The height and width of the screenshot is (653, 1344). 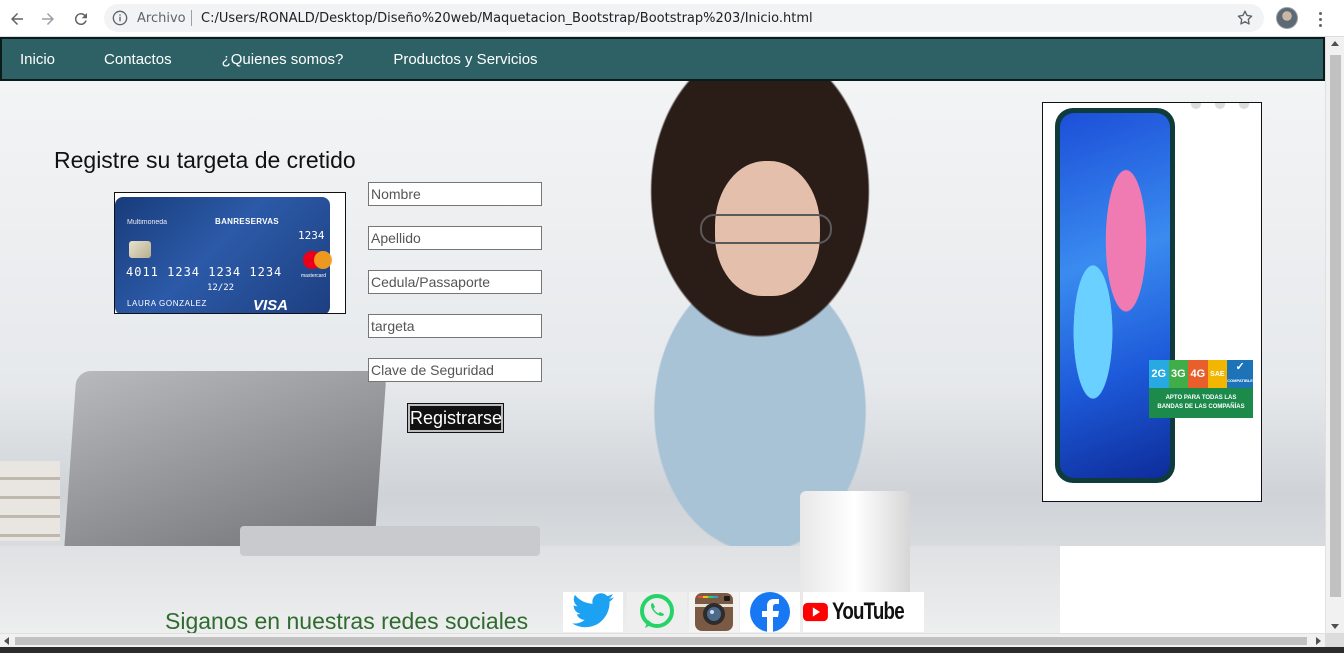 What do you see at coordinates (311, 235) in the screenshot?
I see `card-last4: 1234` at bounding box center [311, 235].